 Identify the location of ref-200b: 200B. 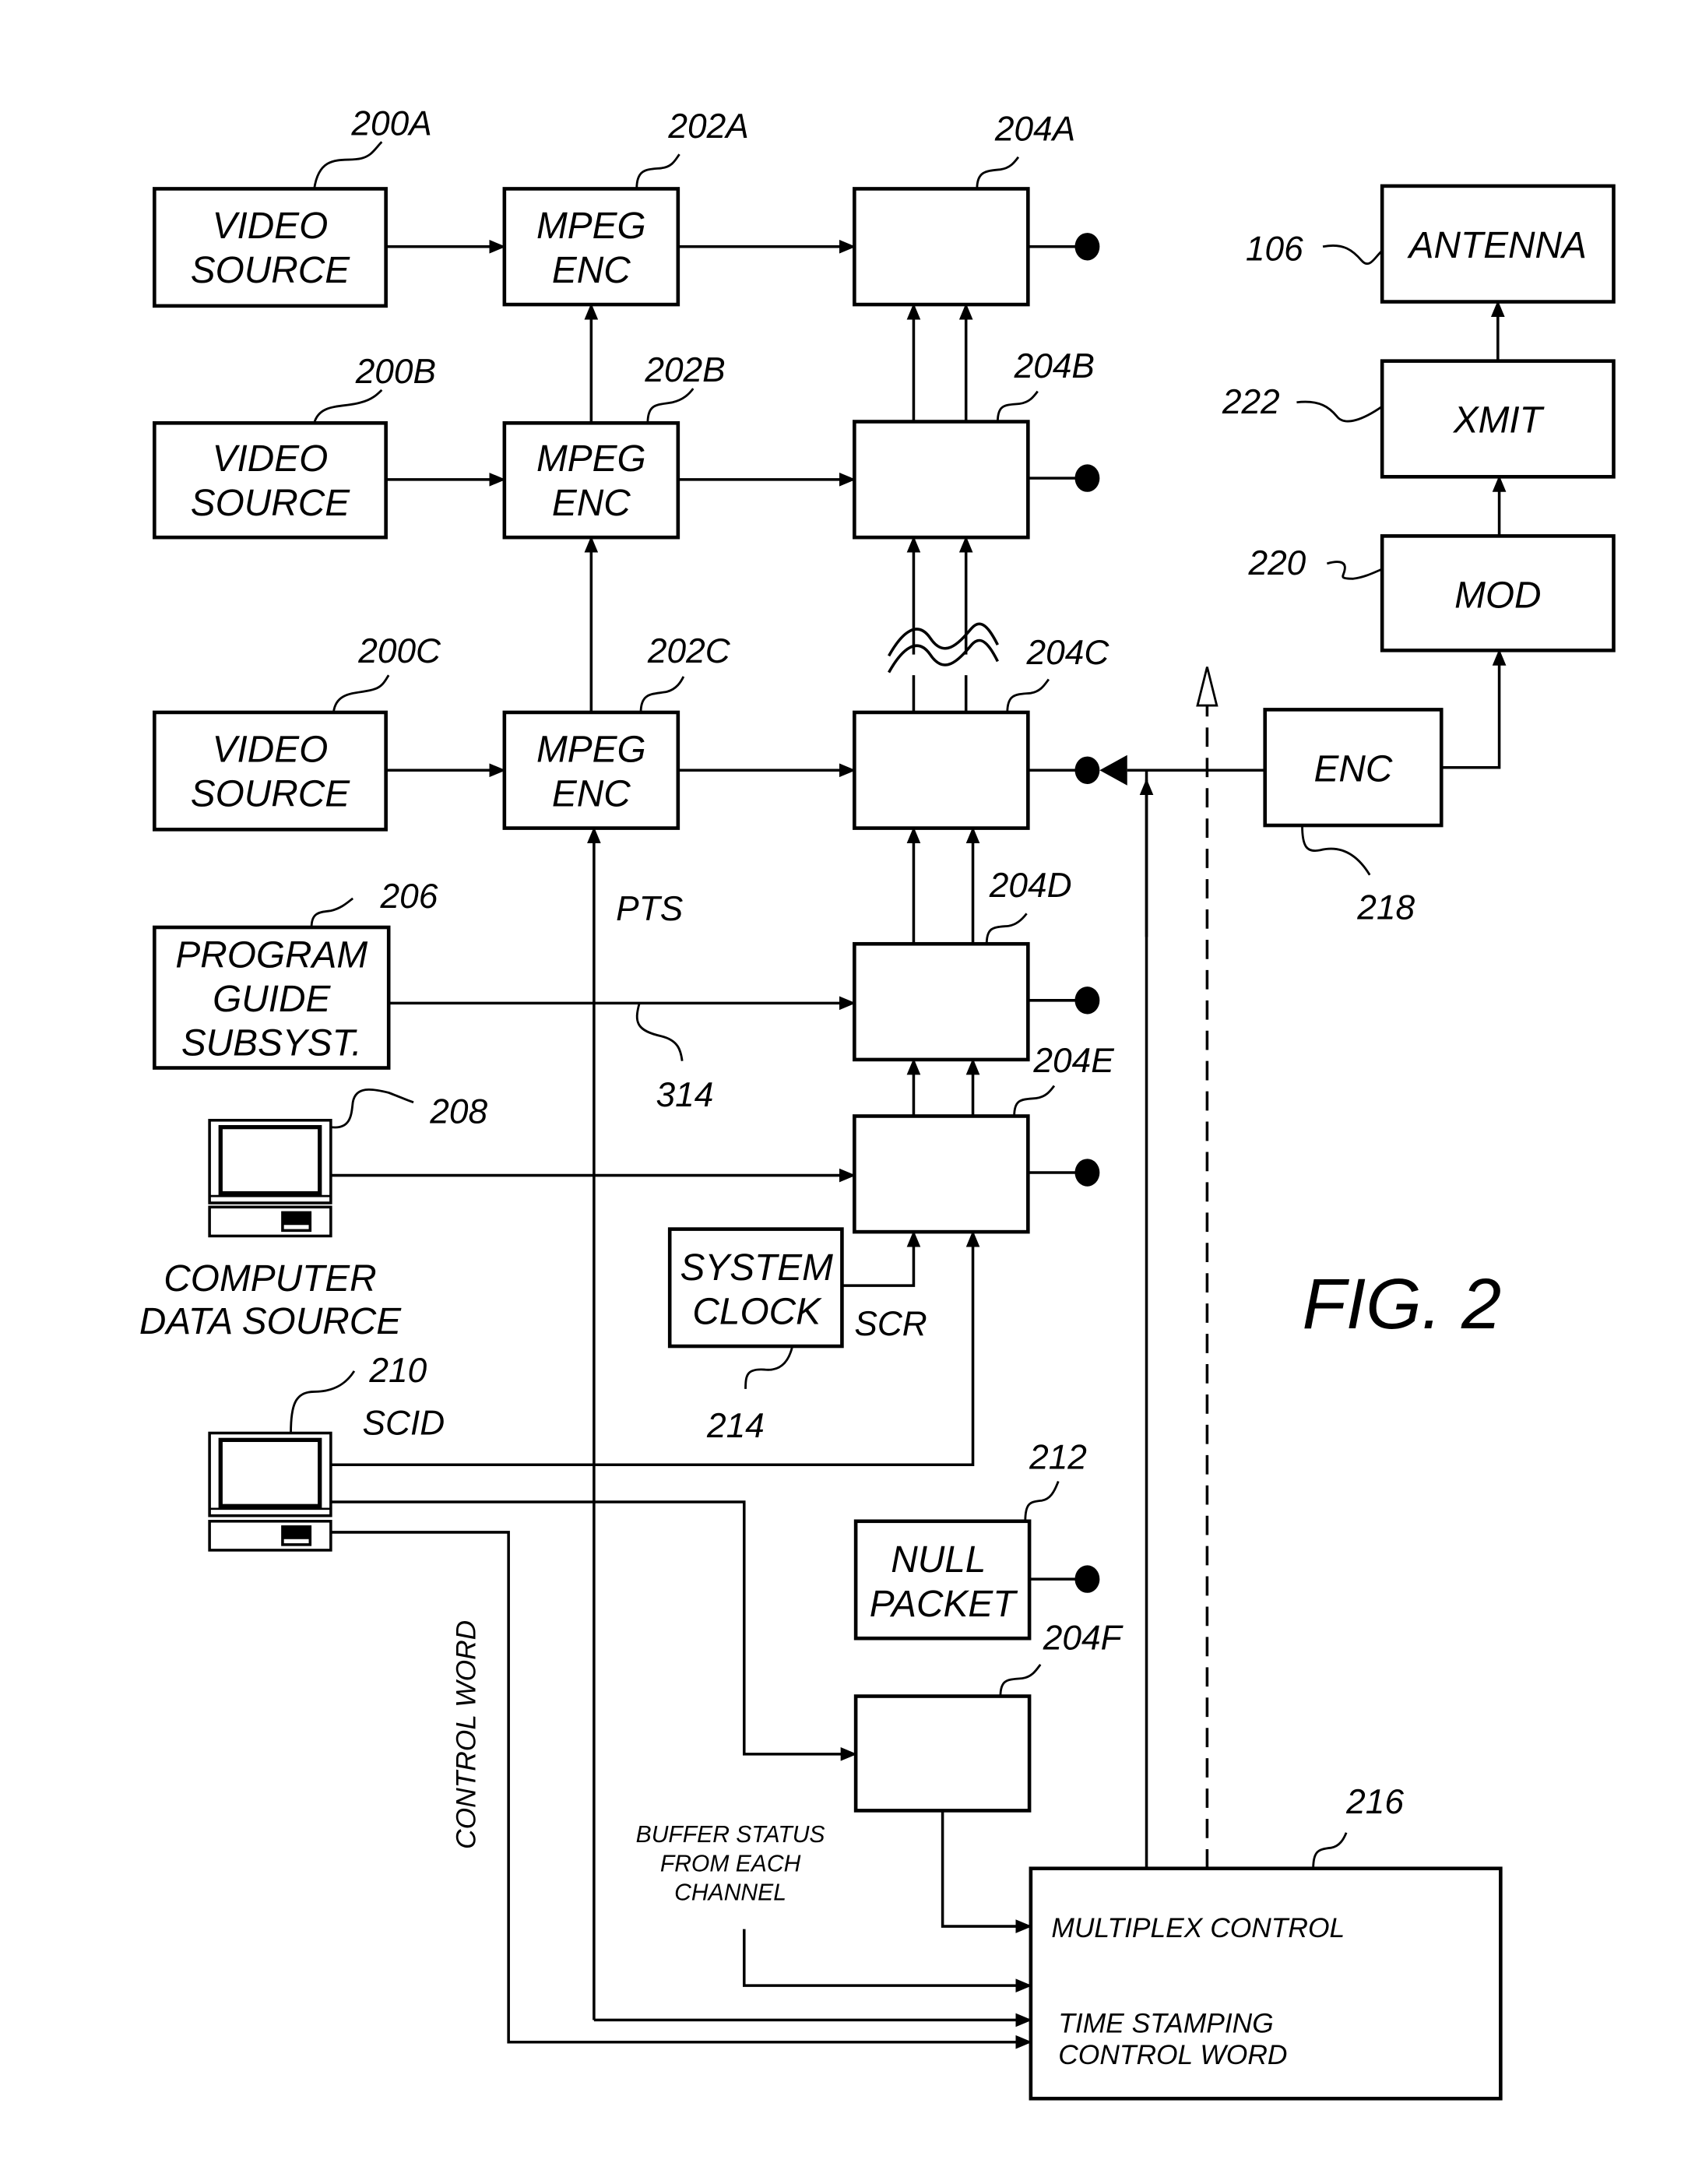
(395, 372).